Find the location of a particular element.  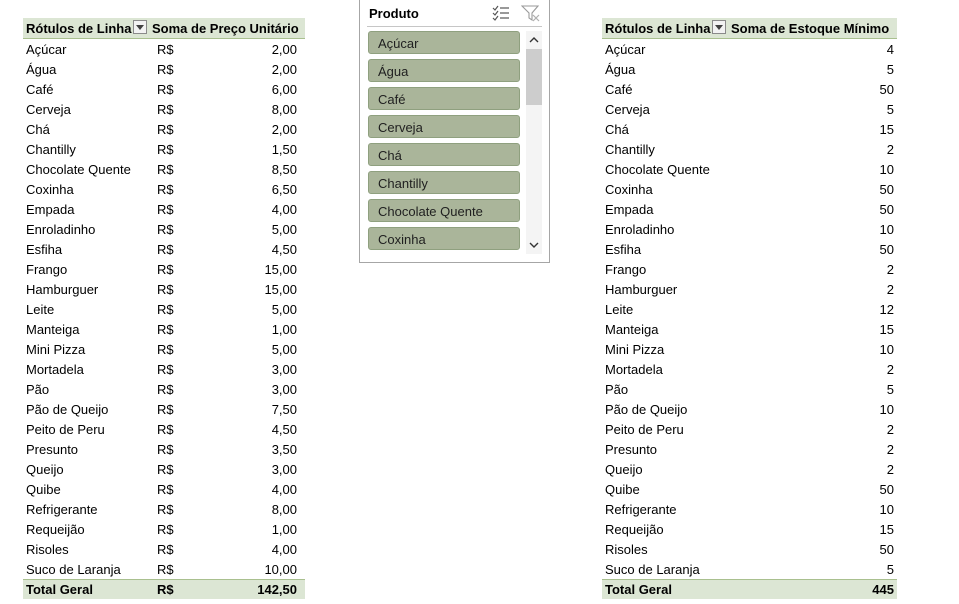

slicer-item: Açúcar is located at coordinates (444, 42).